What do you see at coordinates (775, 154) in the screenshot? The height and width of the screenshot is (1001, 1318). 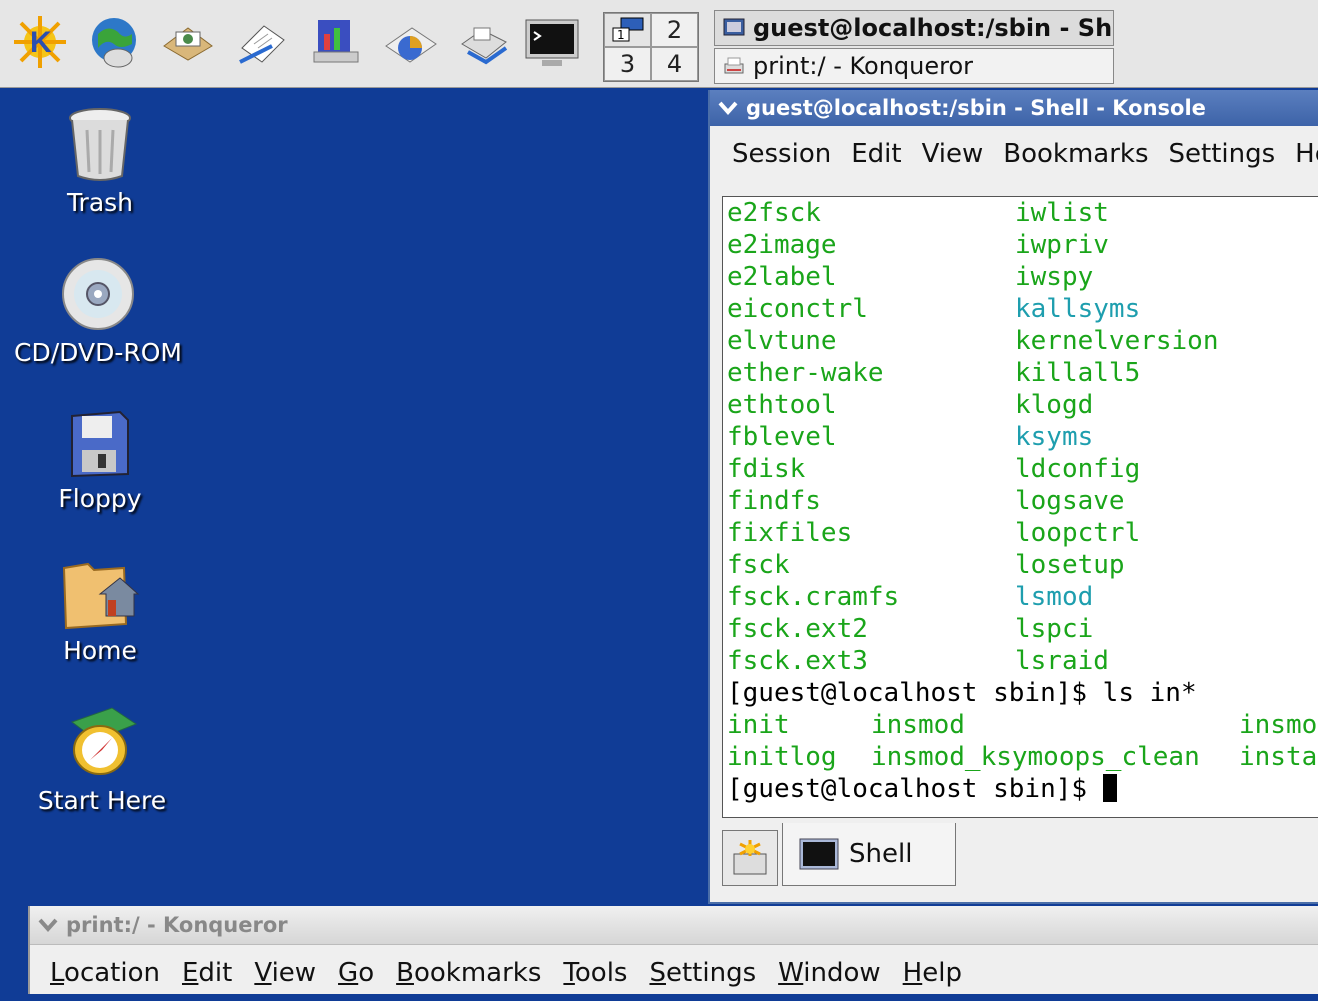 I see `menu-session: Session` at bounding box center [775, 154].